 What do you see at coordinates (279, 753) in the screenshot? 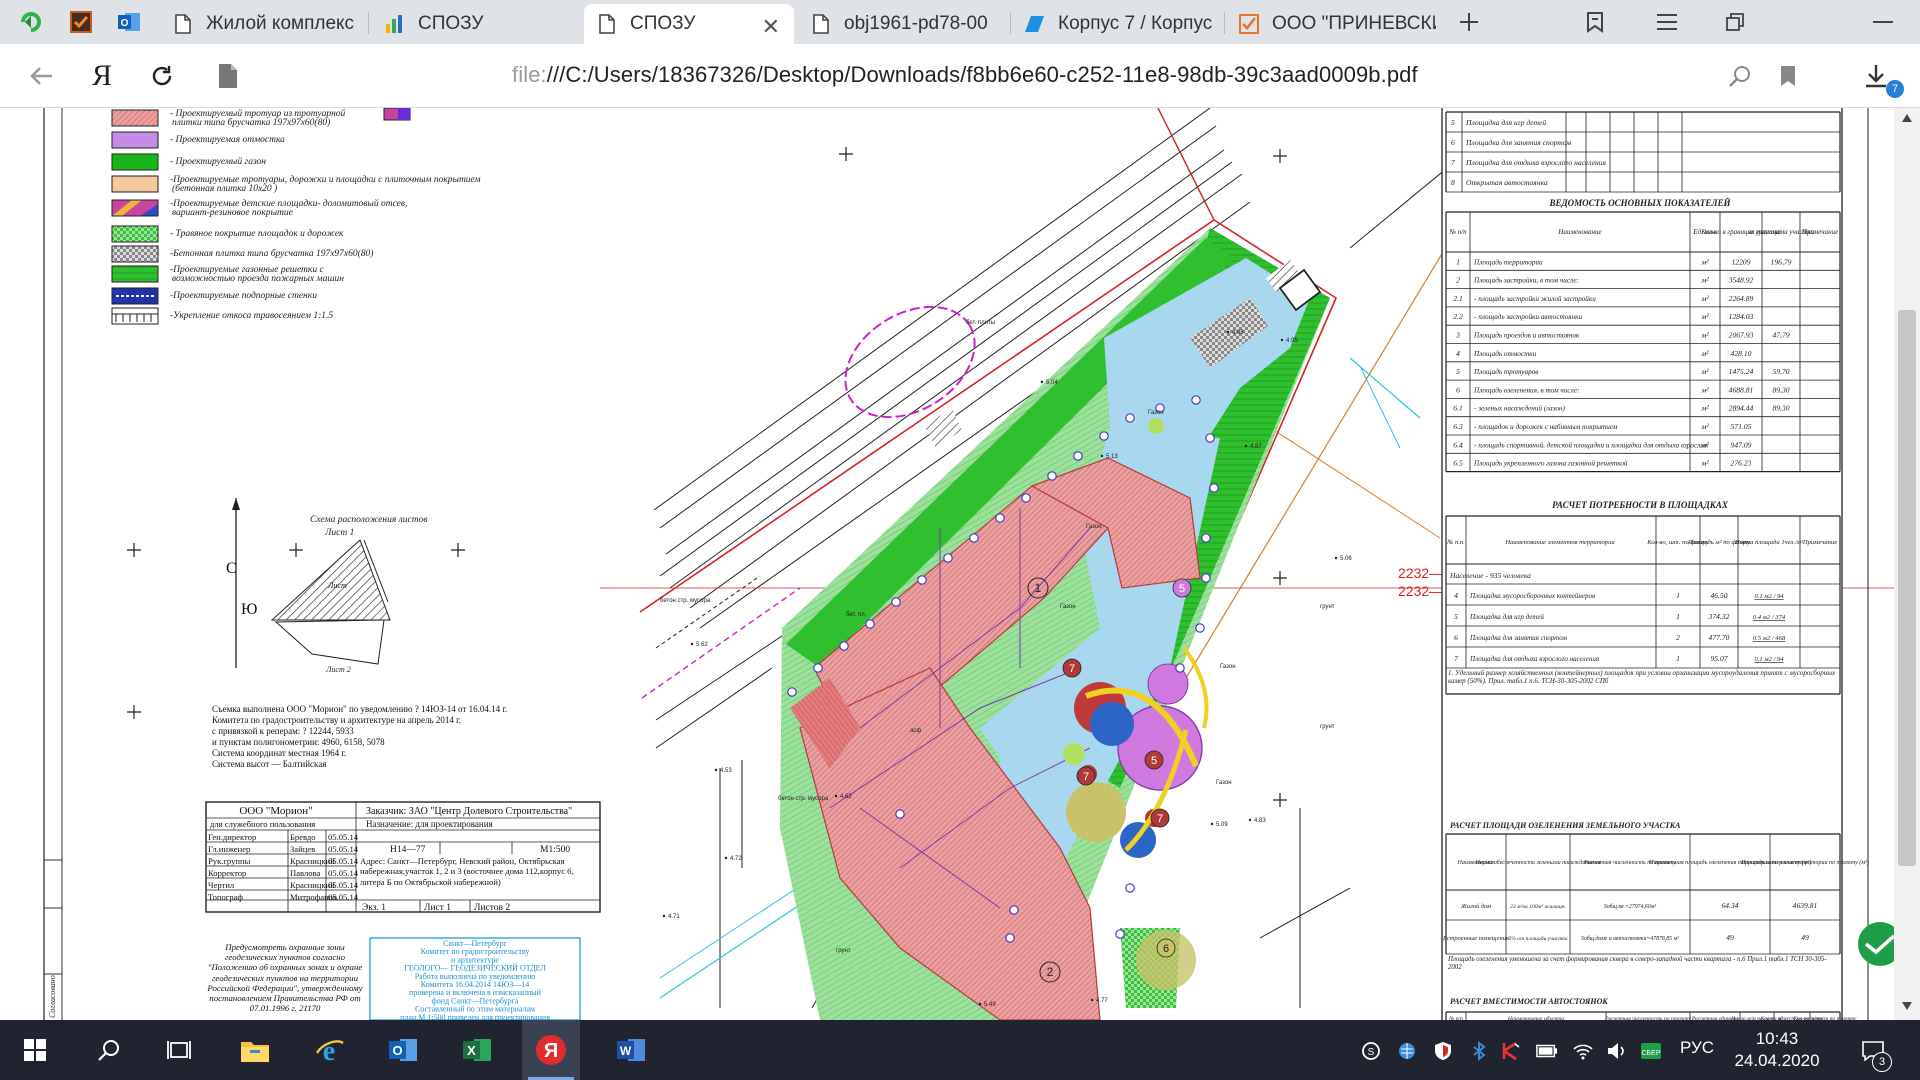
I see `survey-note-line: Система координат местная 1964 г.` at bounding box center [279, 753].